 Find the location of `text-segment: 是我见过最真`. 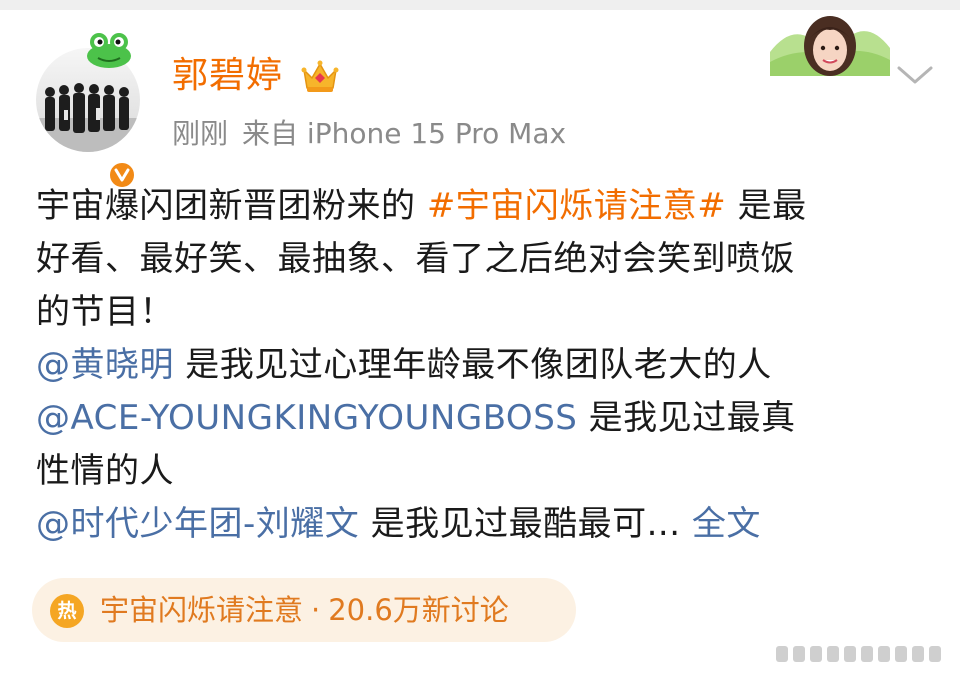

text-segment: 是我见过最真 is located at coordinates (686, 418).